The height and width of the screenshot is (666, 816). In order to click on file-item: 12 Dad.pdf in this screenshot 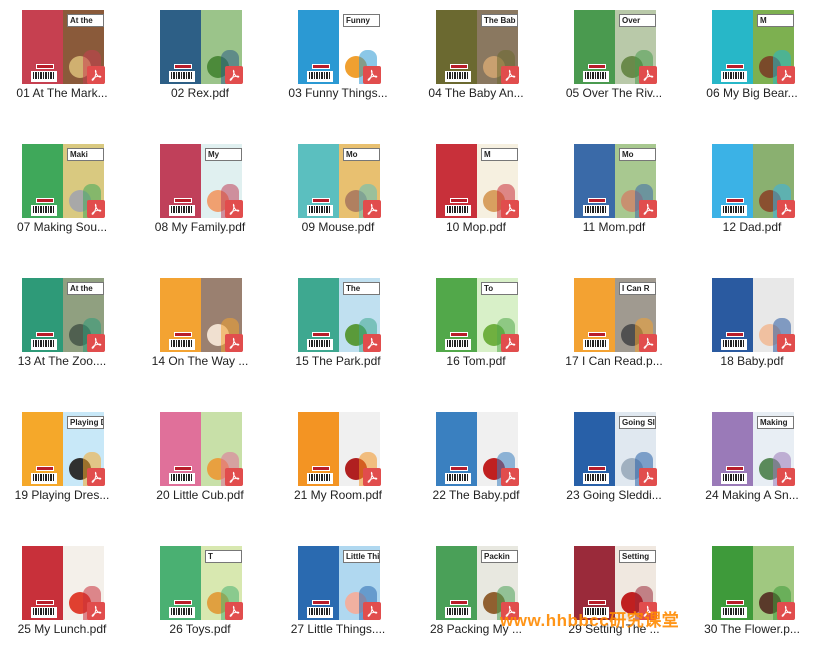, I will do `click(752, 199)`.